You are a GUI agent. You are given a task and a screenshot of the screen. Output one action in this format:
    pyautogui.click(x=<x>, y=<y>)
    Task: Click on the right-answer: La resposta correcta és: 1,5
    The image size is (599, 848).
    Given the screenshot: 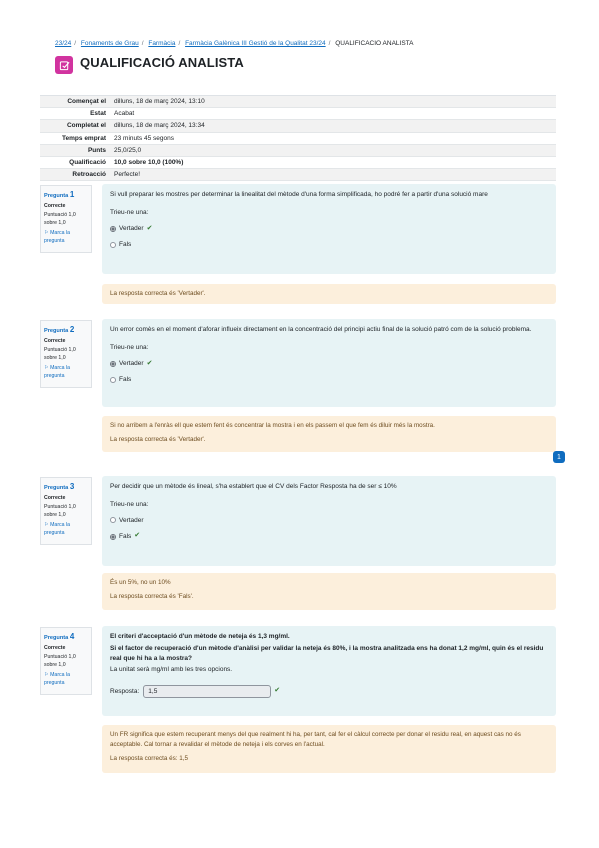 What is the action you would take?
    pyautogui.click(x=149, y=758)
    